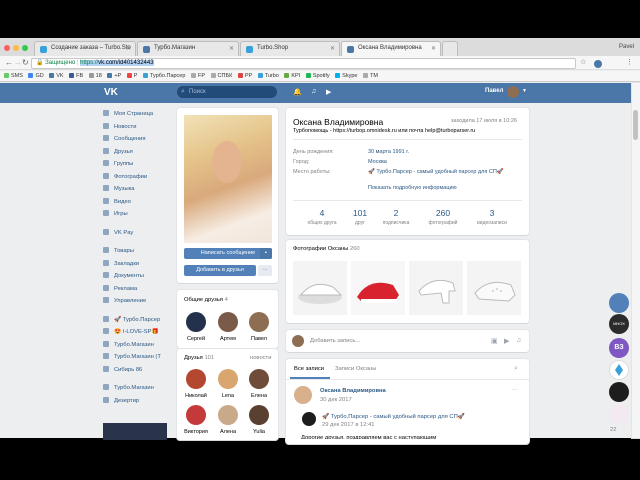 Image resolution: width=640 pixels, height=480 pixels. What do you see at coordinates (313, 91) in the screenshot?
I see `music-icon: ♫` at bounding box center [313, 91].